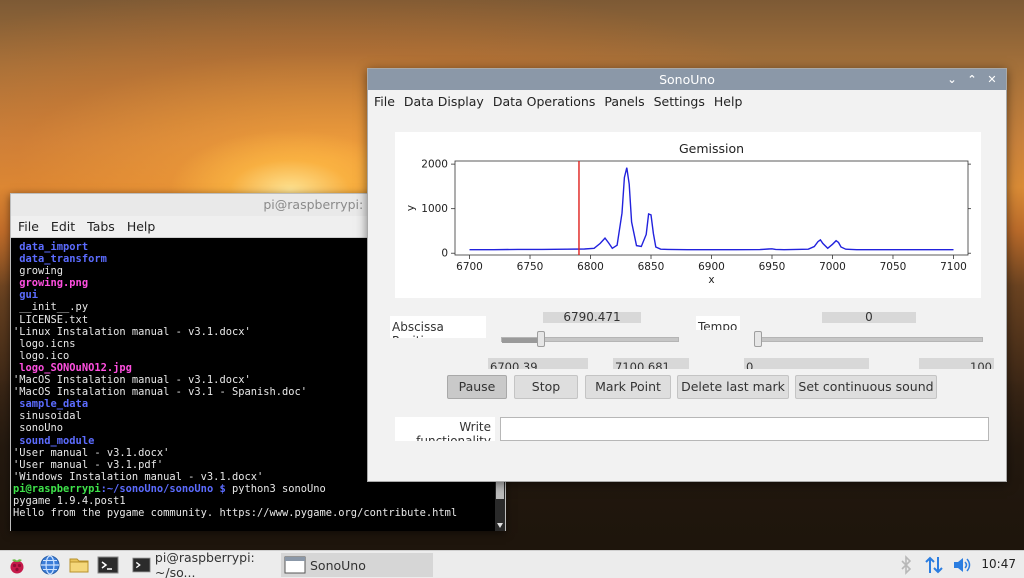  Describe the element at coordinates (962, 565) in the screenshot. I see `volume-icon` at that location.